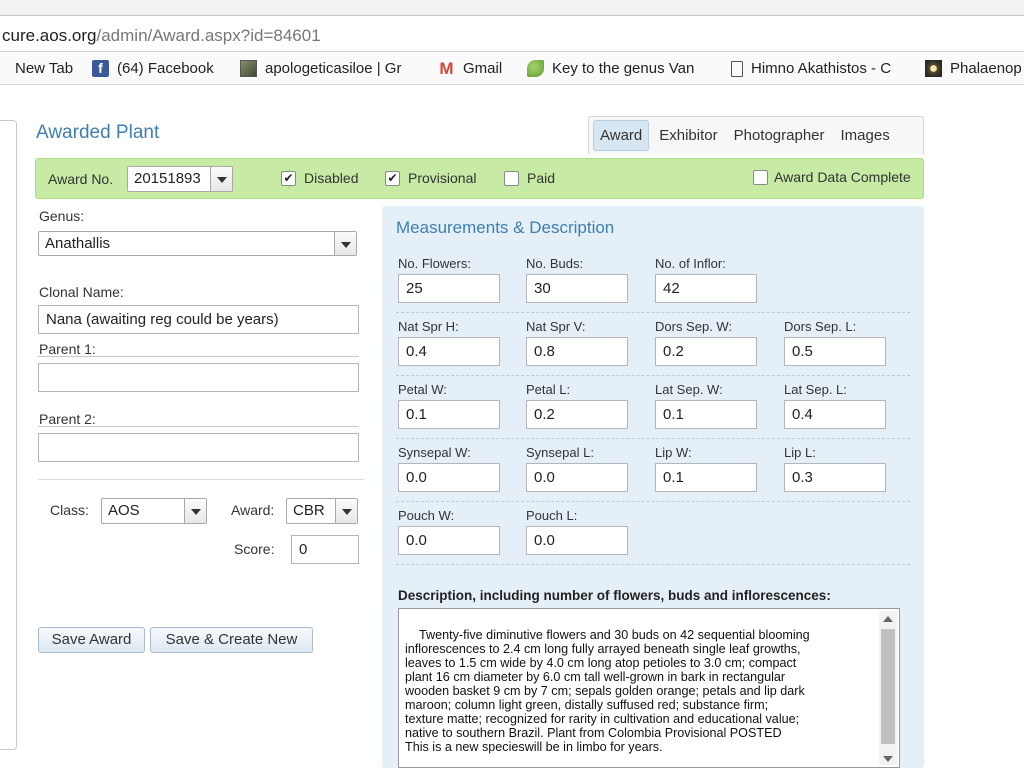 The image size is (1024, 768). I want to click on page-title: Awarded Plant, so click(98, 132).